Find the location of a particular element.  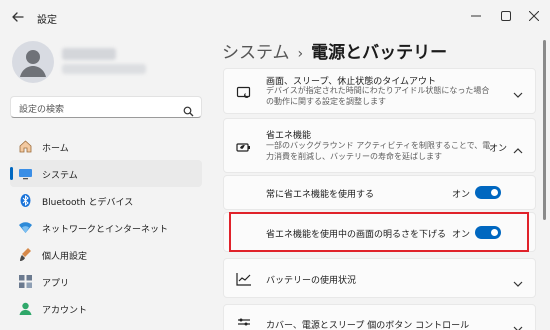

sidebar-item-personalization: 個人用設定 is located at coordinates (106, 254).